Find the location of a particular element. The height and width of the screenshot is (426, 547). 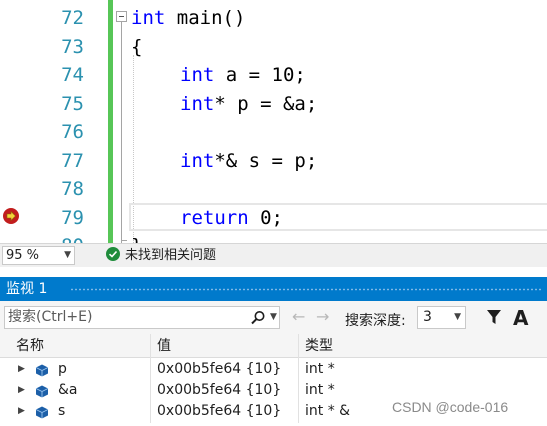

fold-guide is located at coordinates (121, 132).